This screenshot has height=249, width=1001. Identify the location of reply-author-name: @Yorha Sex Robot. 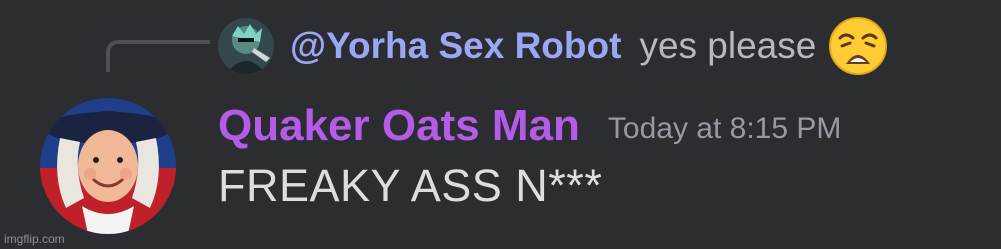
(455, 46).